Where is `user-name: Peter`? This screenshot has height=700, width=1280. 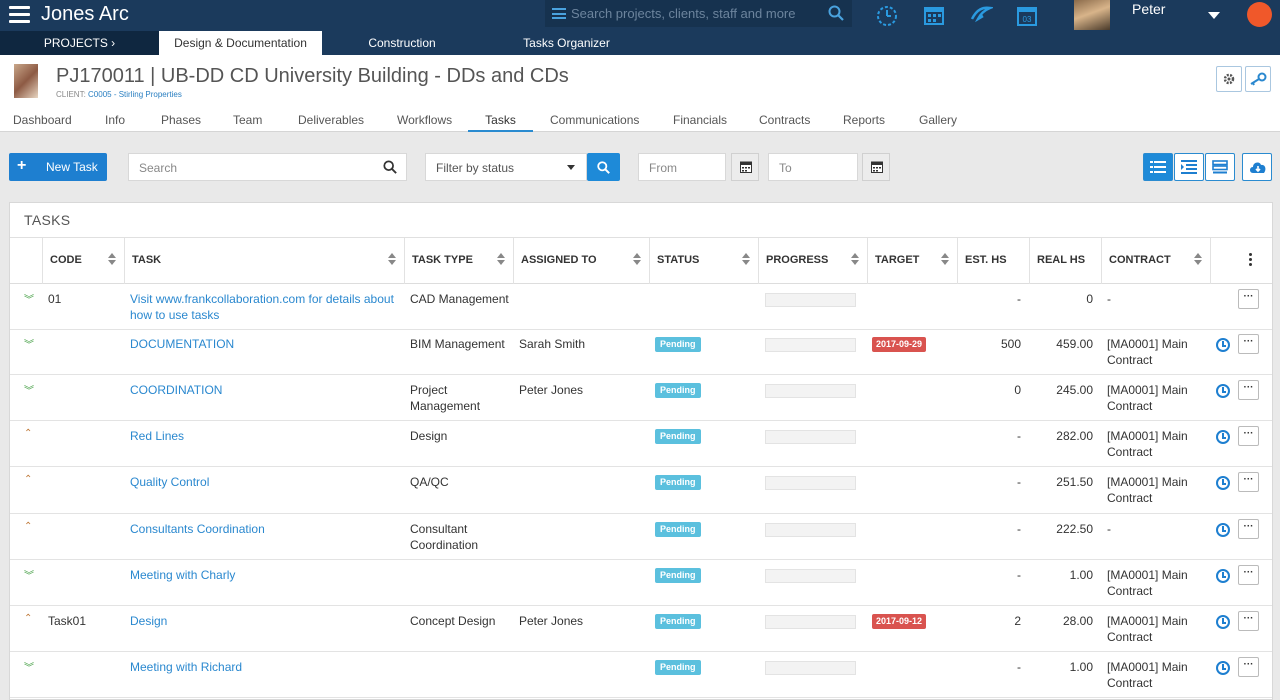 user-name: Peter is located at coordinates (1148, 9).